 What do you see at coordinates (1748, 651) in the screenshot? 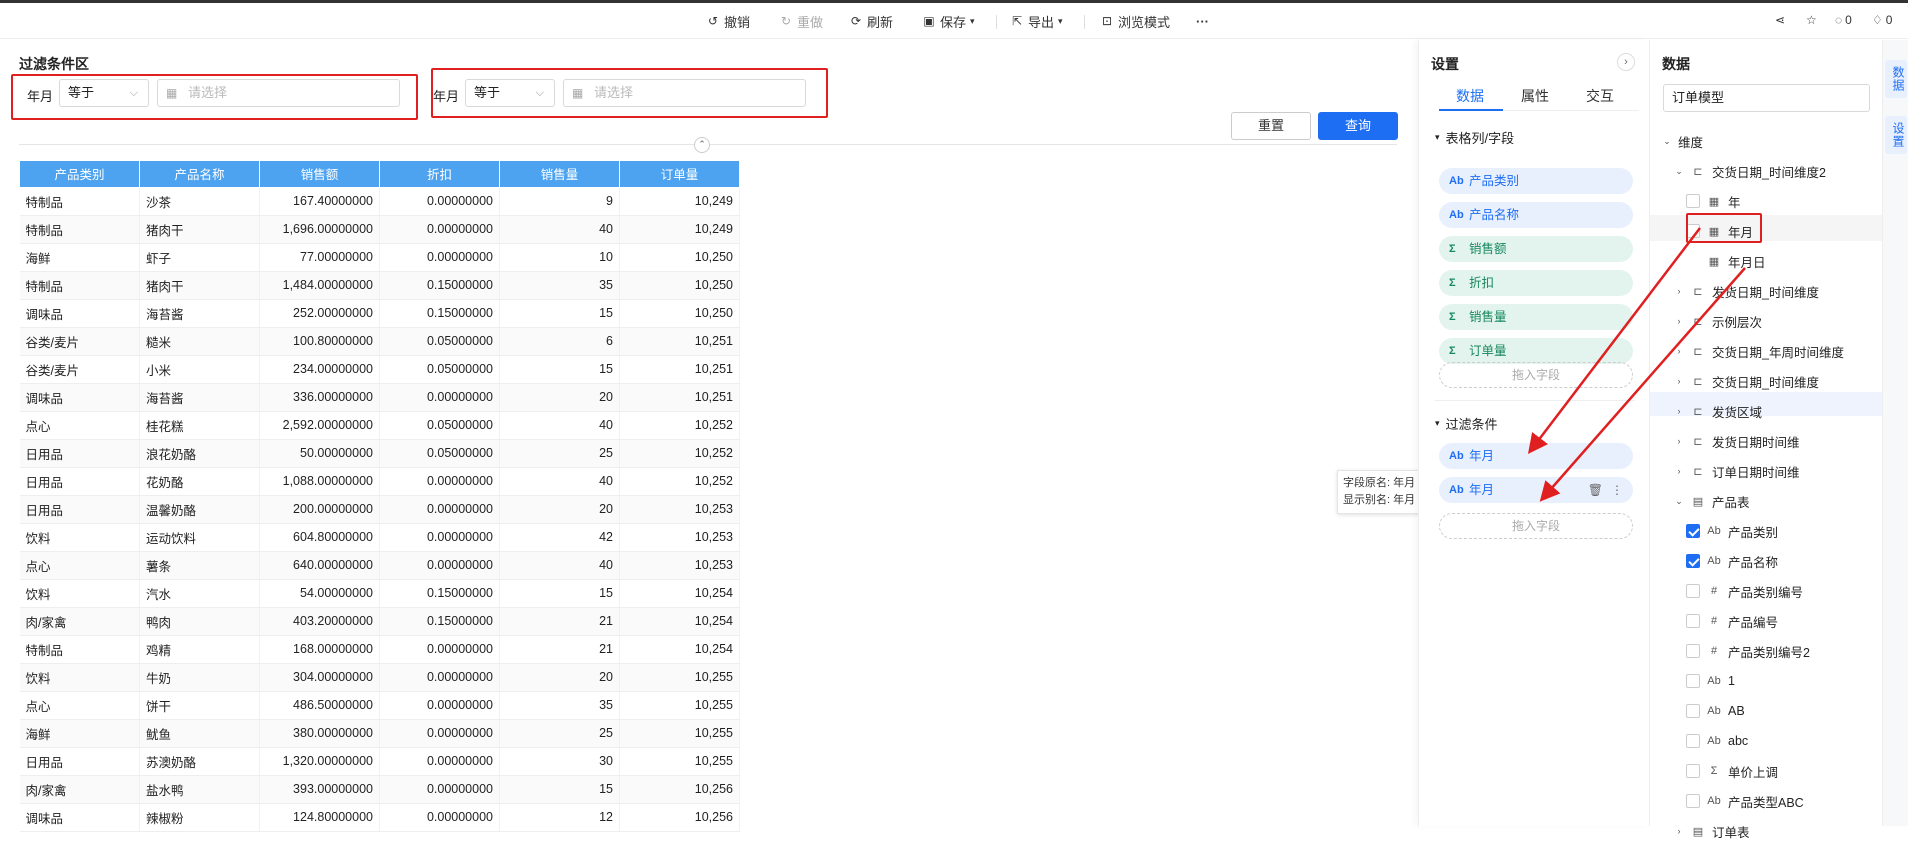
I see `tree-item: # 产品类别编号2` at bounding box center [1748, 651].